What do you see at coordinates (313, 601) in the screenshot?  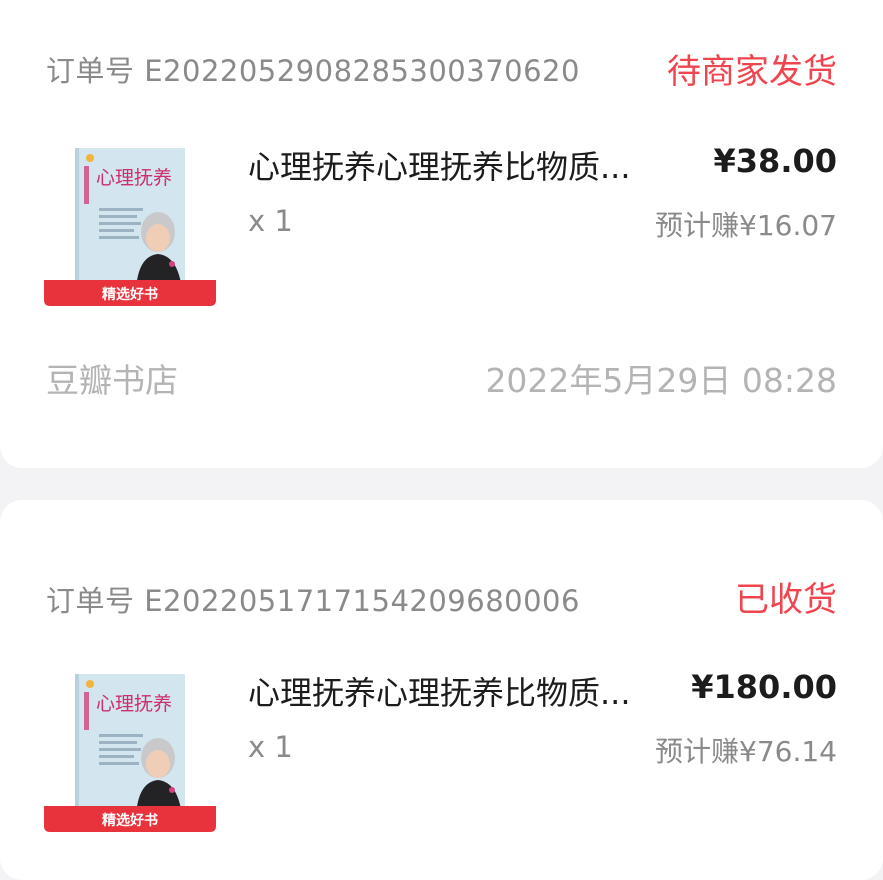 I see `order-number: 订单号 E2022051717154209680006` at bounding box center [313, 601].